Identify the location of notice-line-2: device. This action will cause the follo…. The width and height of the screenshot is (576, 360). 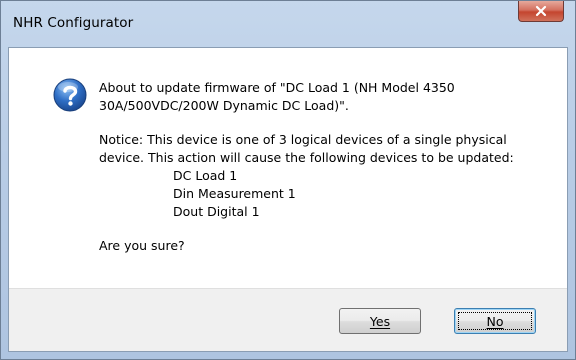
(306, 157).